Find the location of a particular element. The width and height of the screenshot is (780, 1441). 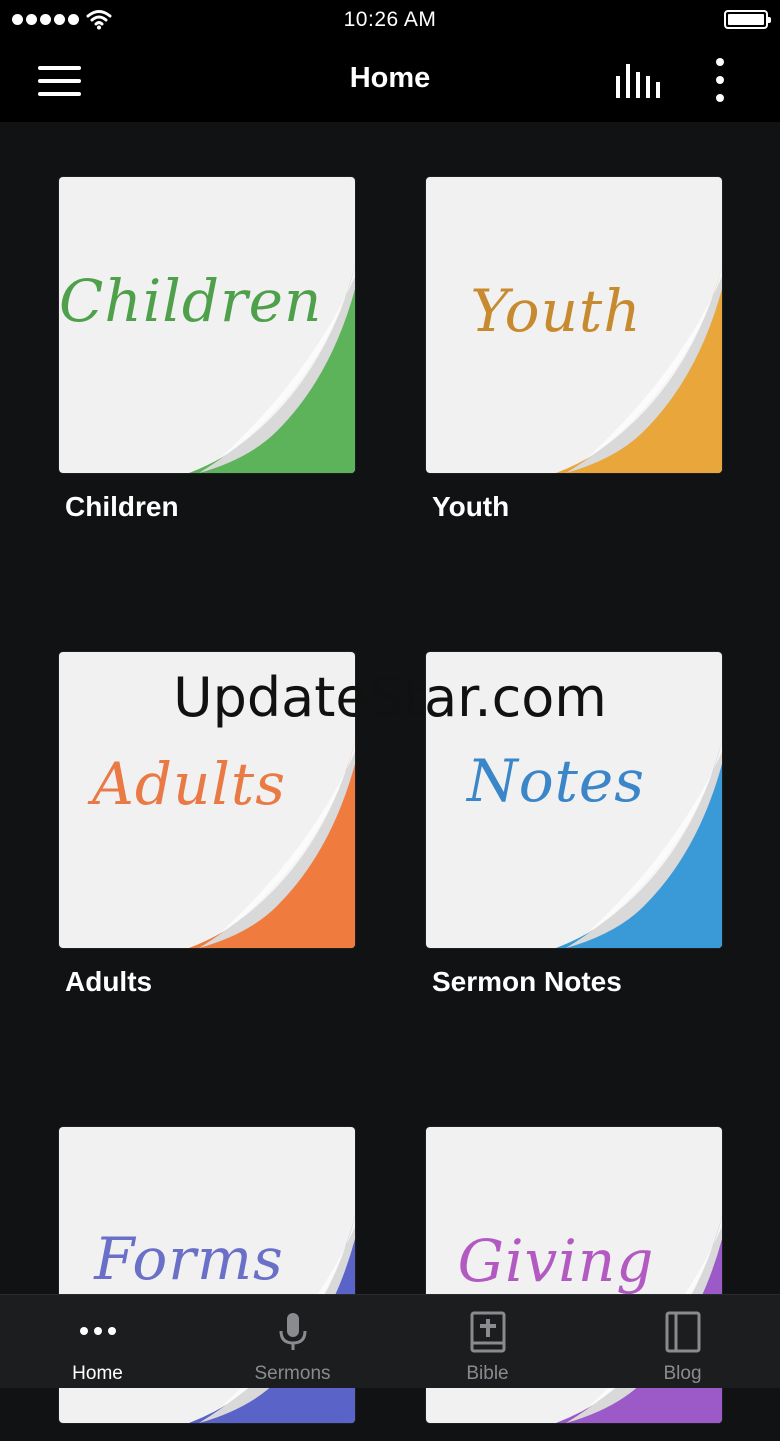

tab-label: Blog is located at coordinates (682, 1373).